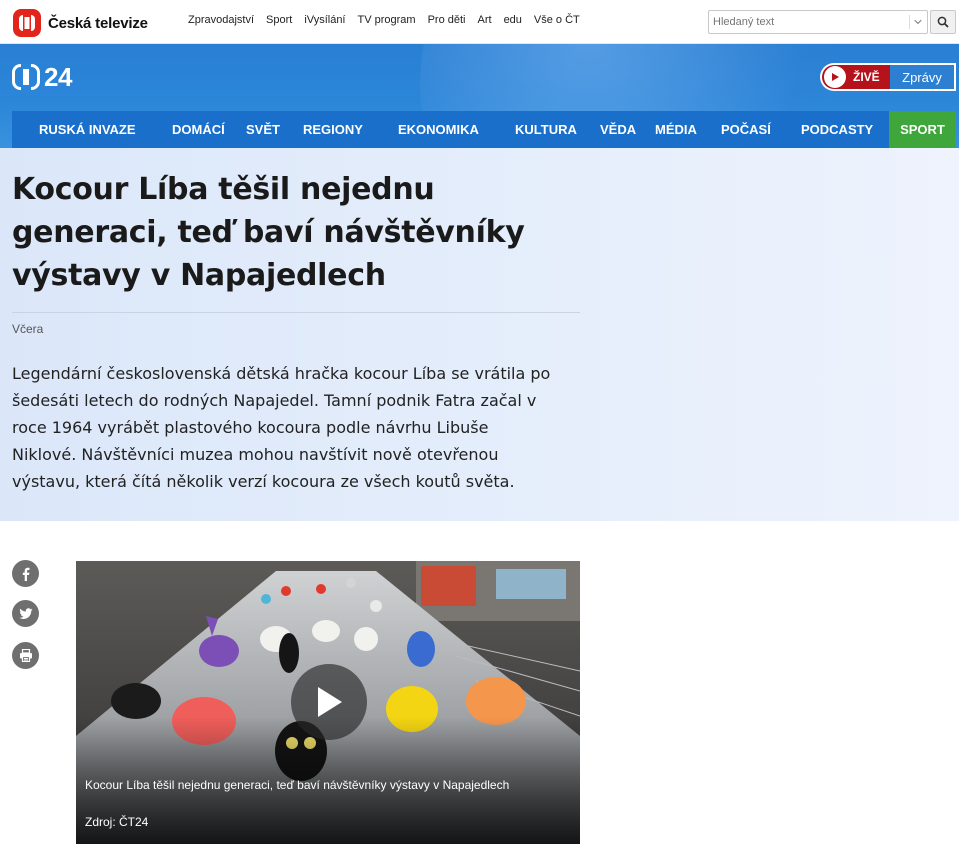 This screenshot has width=959, height=850. Describe the element at coordinates (546, 129) in the screenshot. I see `nav-kultura: KULTURA` at that location.